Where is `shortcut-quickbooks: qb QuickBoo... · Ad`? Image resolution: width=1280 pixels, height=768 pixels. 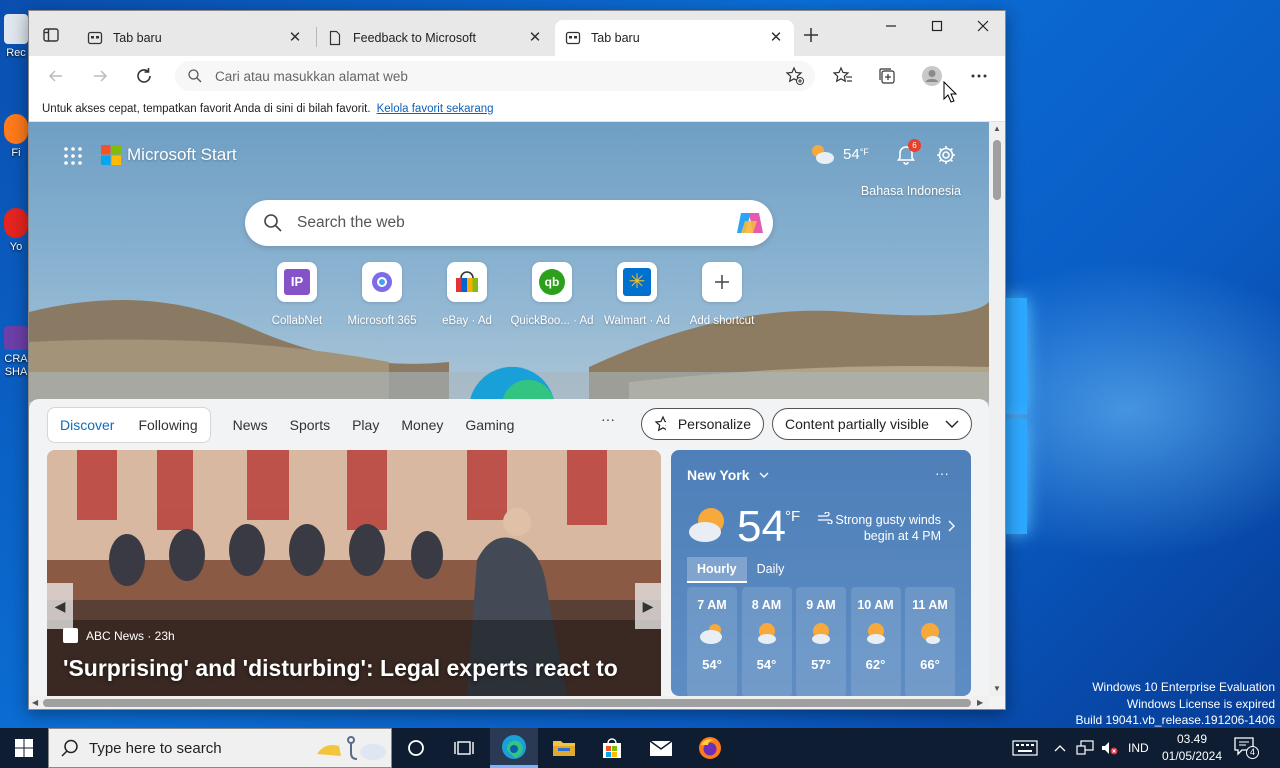 shortcut-quickbooks: qb QuickBoo... · Ad is located at coordinates (552, 294).